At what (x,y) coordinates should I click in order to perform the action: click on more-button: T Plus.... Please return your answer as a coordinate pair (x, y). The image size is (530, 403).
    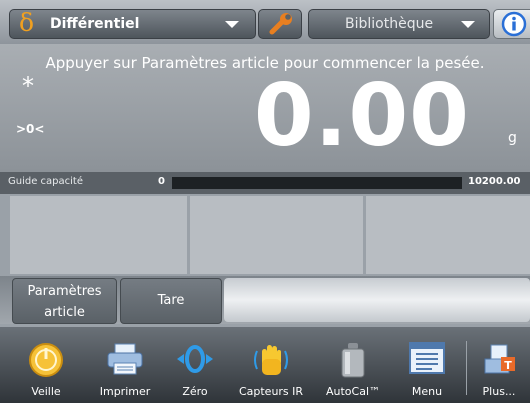
    Looking at the image, I should click on (499, 365).